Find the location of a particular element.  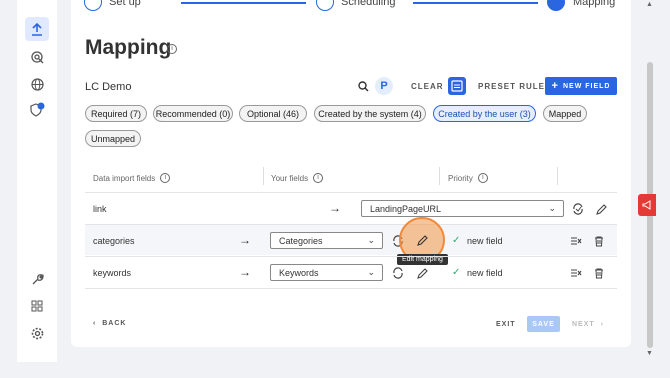

import-field-name: categories is located at coordinates (114, 241).